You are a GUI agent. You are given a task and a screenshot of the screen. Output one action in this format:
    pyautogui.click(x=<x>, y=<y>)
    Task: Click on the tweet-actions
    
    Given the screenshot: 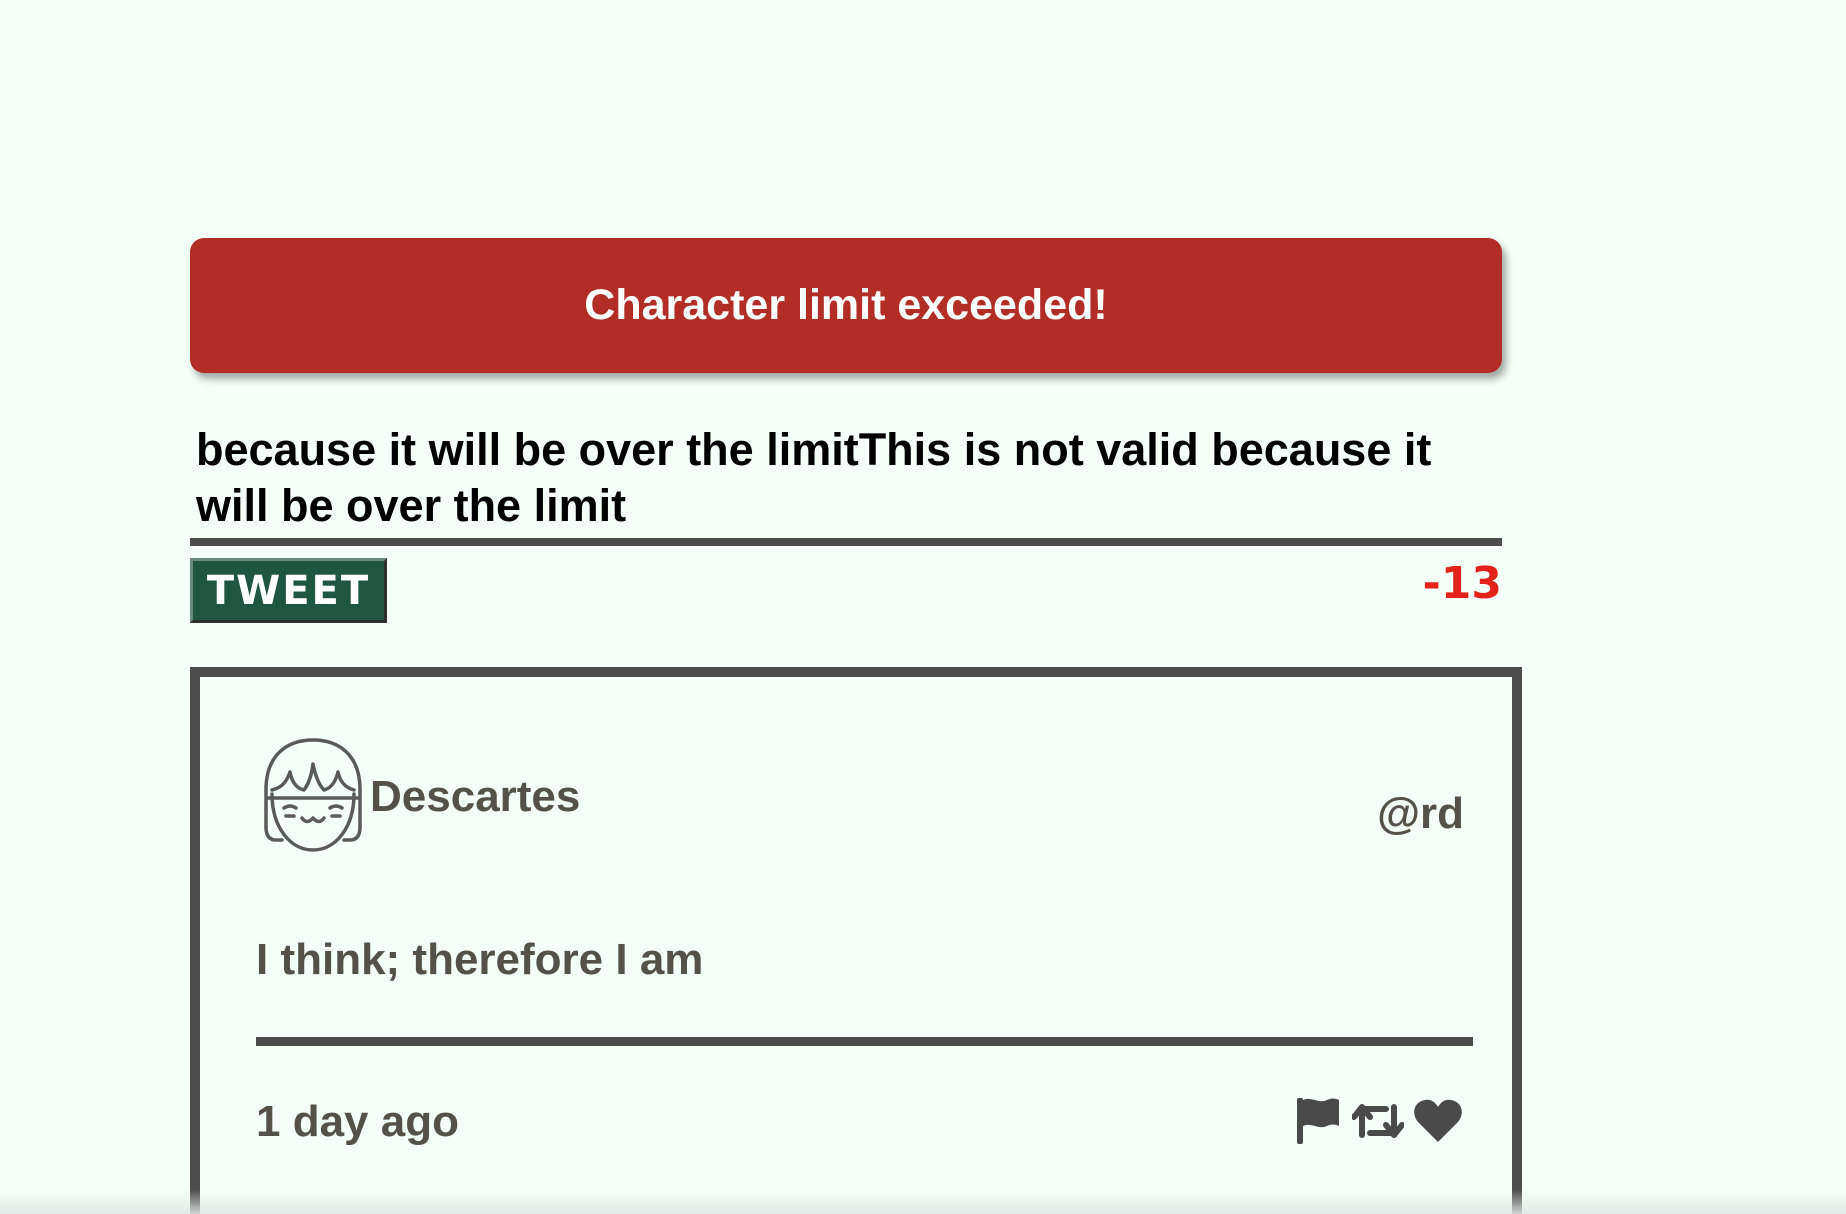 What is the action you would take?
    pyautogui.click(x=1378, y=1121)
    